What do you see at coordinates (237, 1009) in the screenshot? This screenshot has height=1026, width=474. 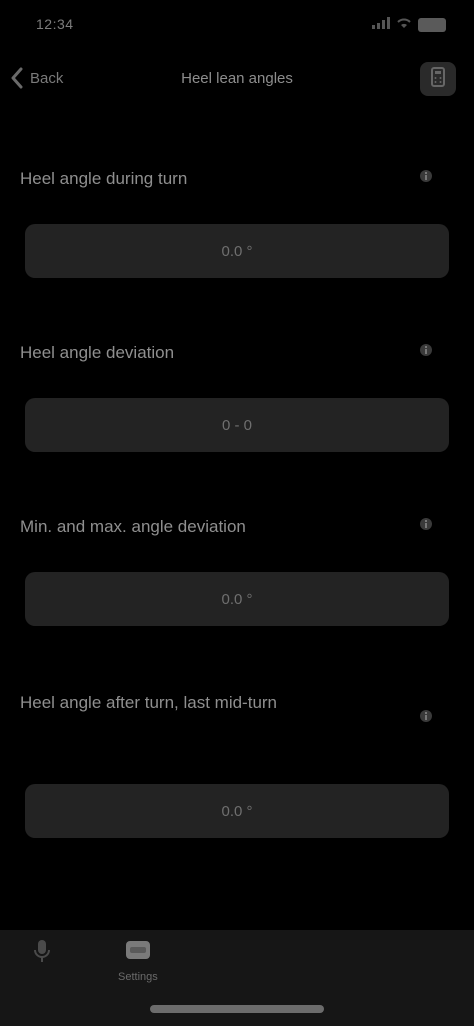 I see `home-indicator` at bounding box center [237, 1009].